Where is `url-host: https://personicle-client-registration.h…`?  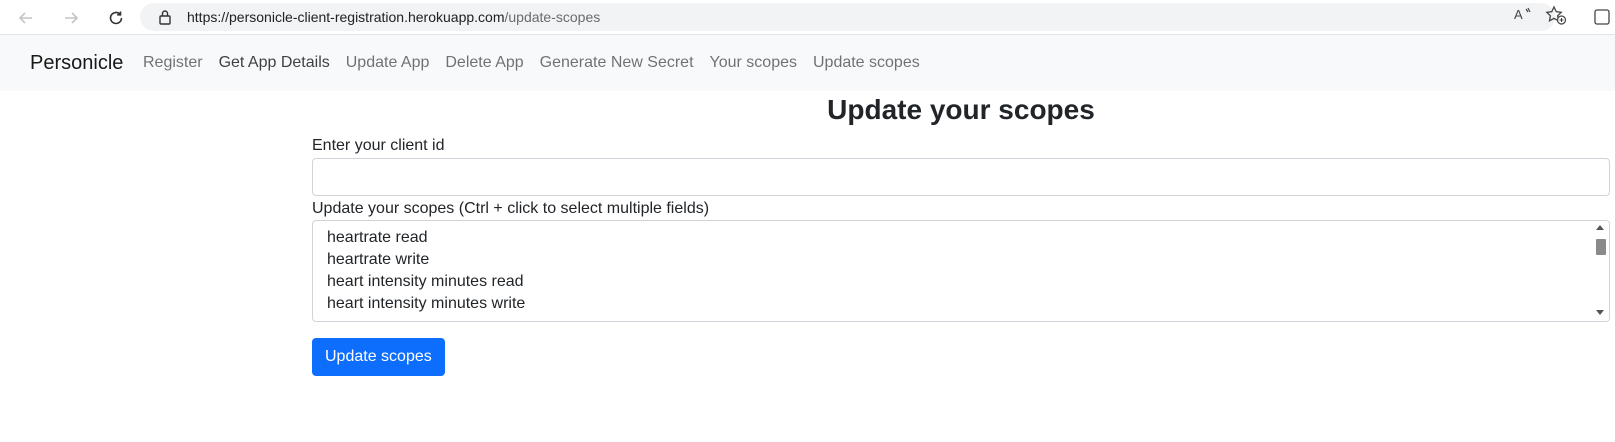 url-host: https://personicle-client-registration.h… is located at coordinates (346, 17).